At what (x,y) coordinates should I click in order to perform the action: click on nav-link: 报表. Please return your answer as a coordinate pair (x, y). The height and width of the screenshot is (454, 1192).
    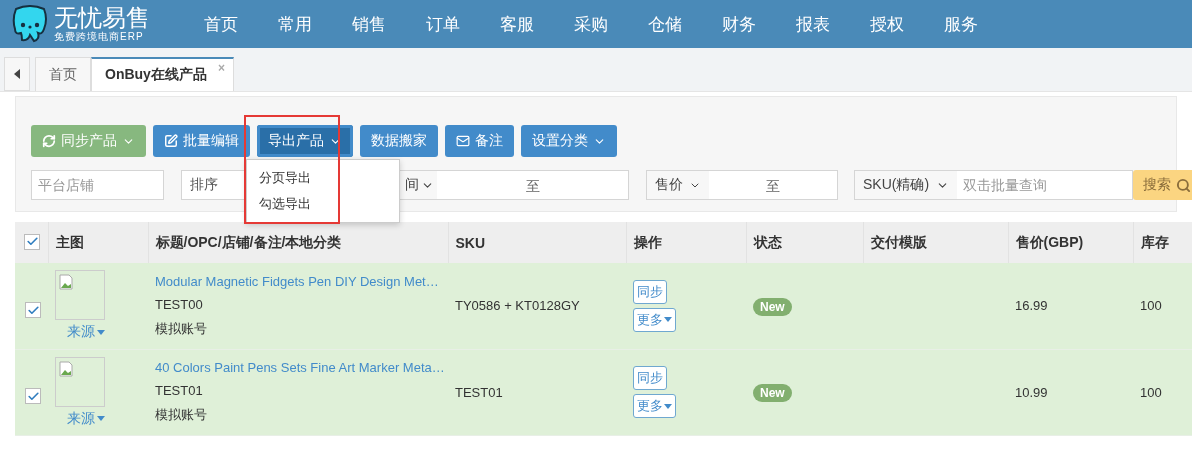
    Looking at the image, I should click on (819, 24).